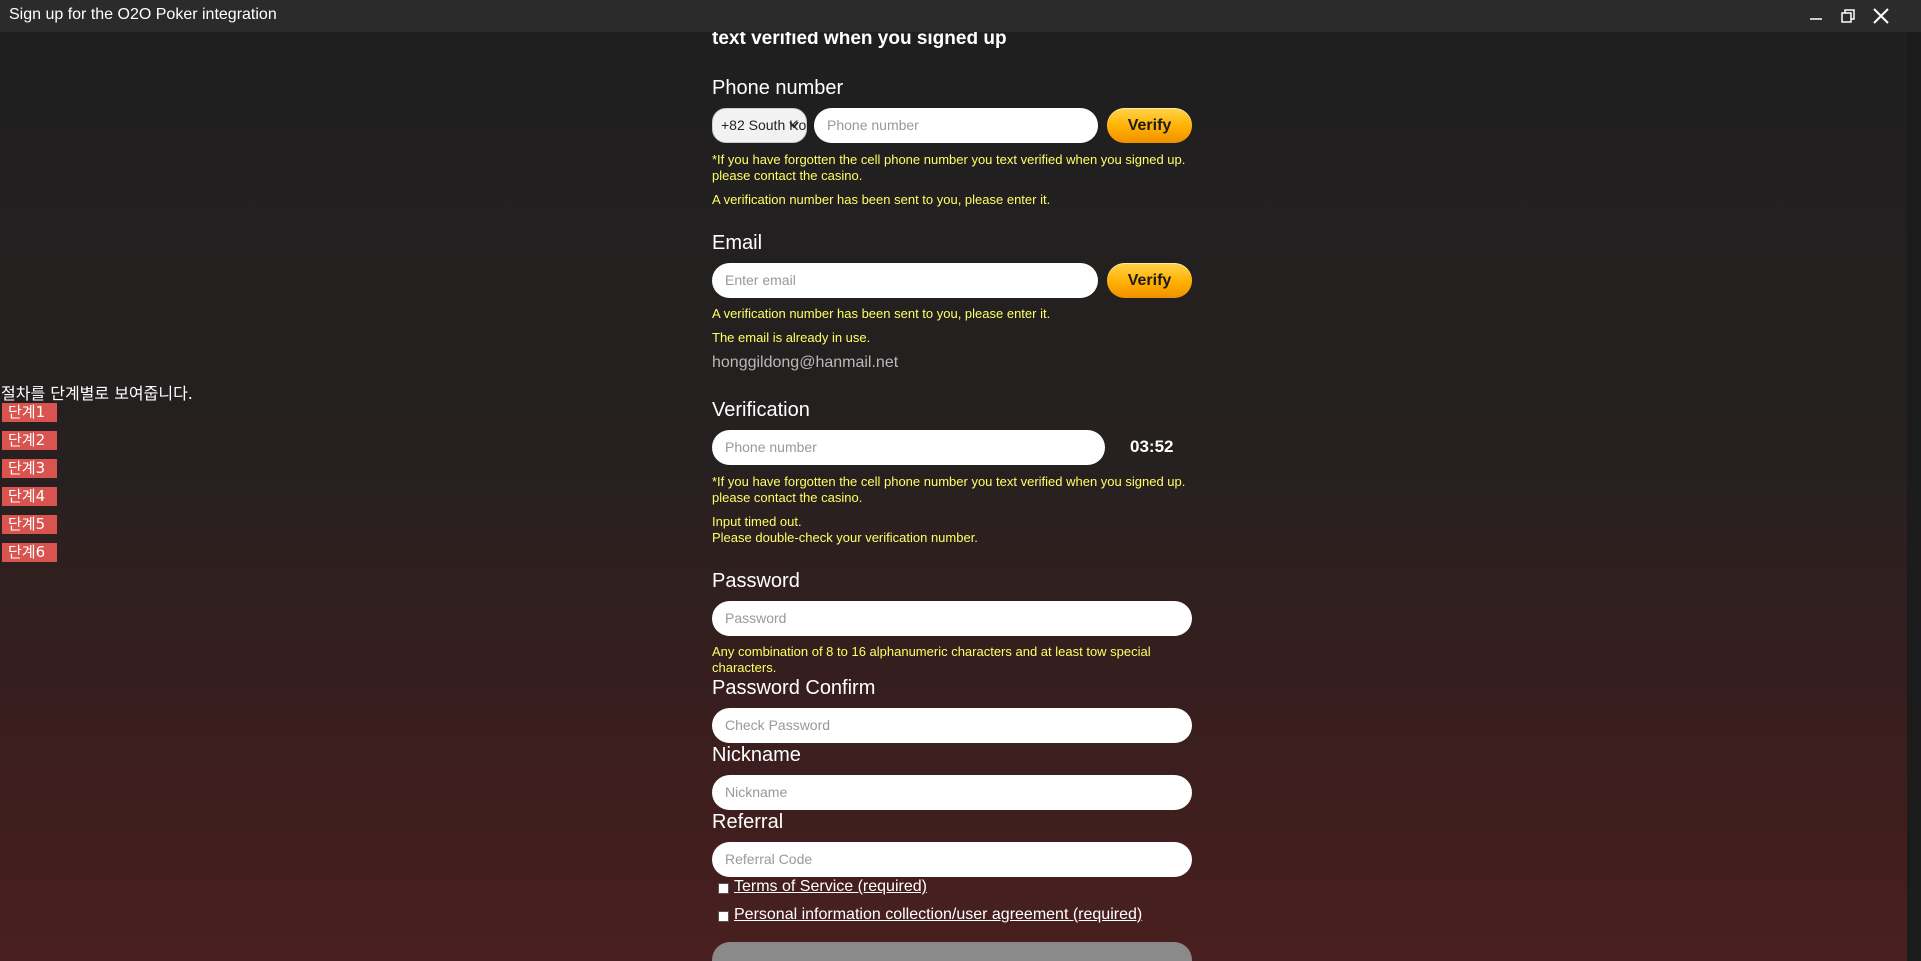  What do you see at coordinates (761, 410) in the screenshot?
I see `verification-label: Verification` at bounding box center [761, 410].